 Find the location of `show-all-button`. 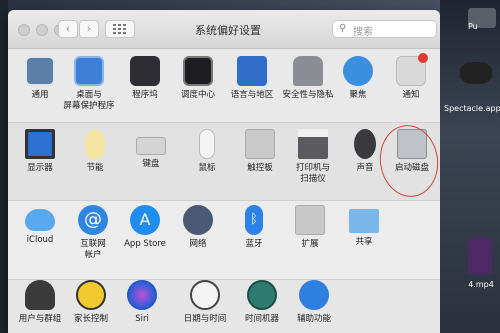

show-all-button is located at coordinates (120, 29).